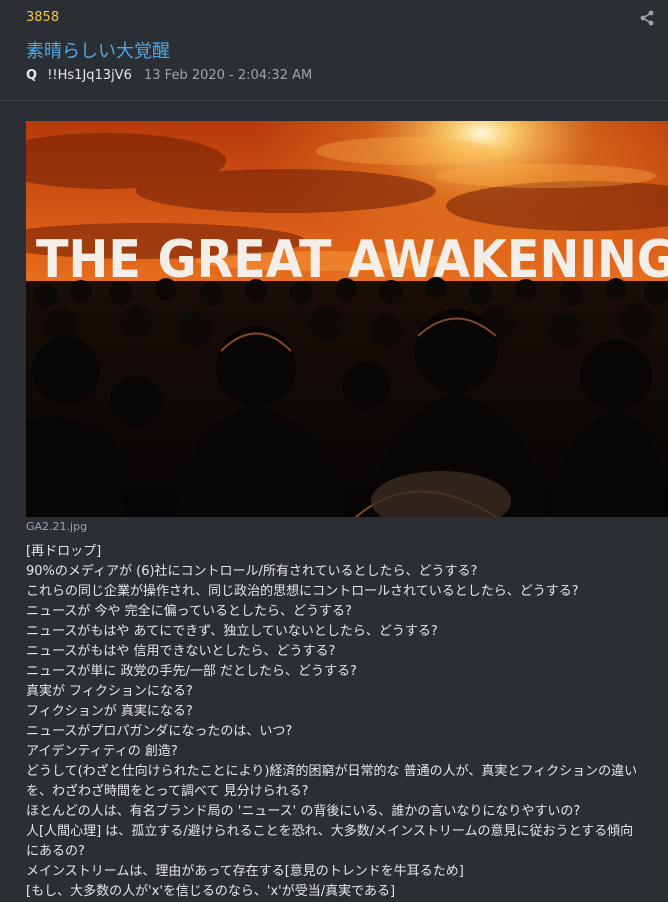 The image size is (668, 902). Describe the element at coordinates (102, 751) in the screenshot. I see `post-body-line: アイデンティティの 創造?` at that location.